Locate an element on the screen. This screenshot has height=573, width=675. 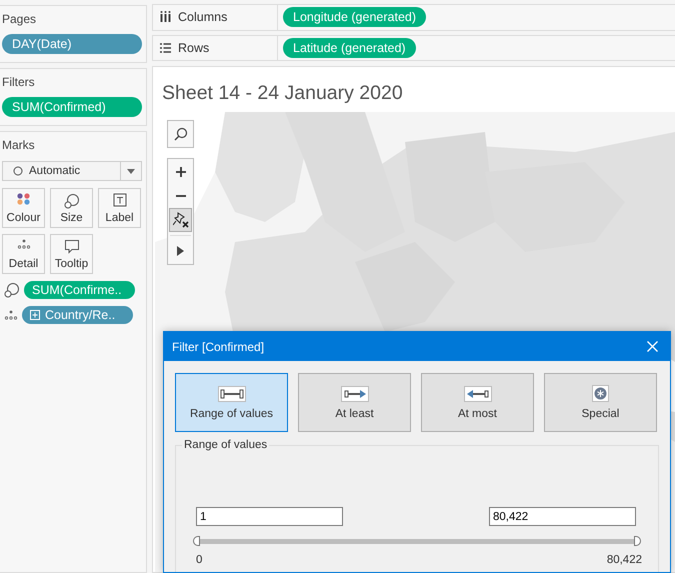
mark-card-button: Size is located at coordinates (71, 208).